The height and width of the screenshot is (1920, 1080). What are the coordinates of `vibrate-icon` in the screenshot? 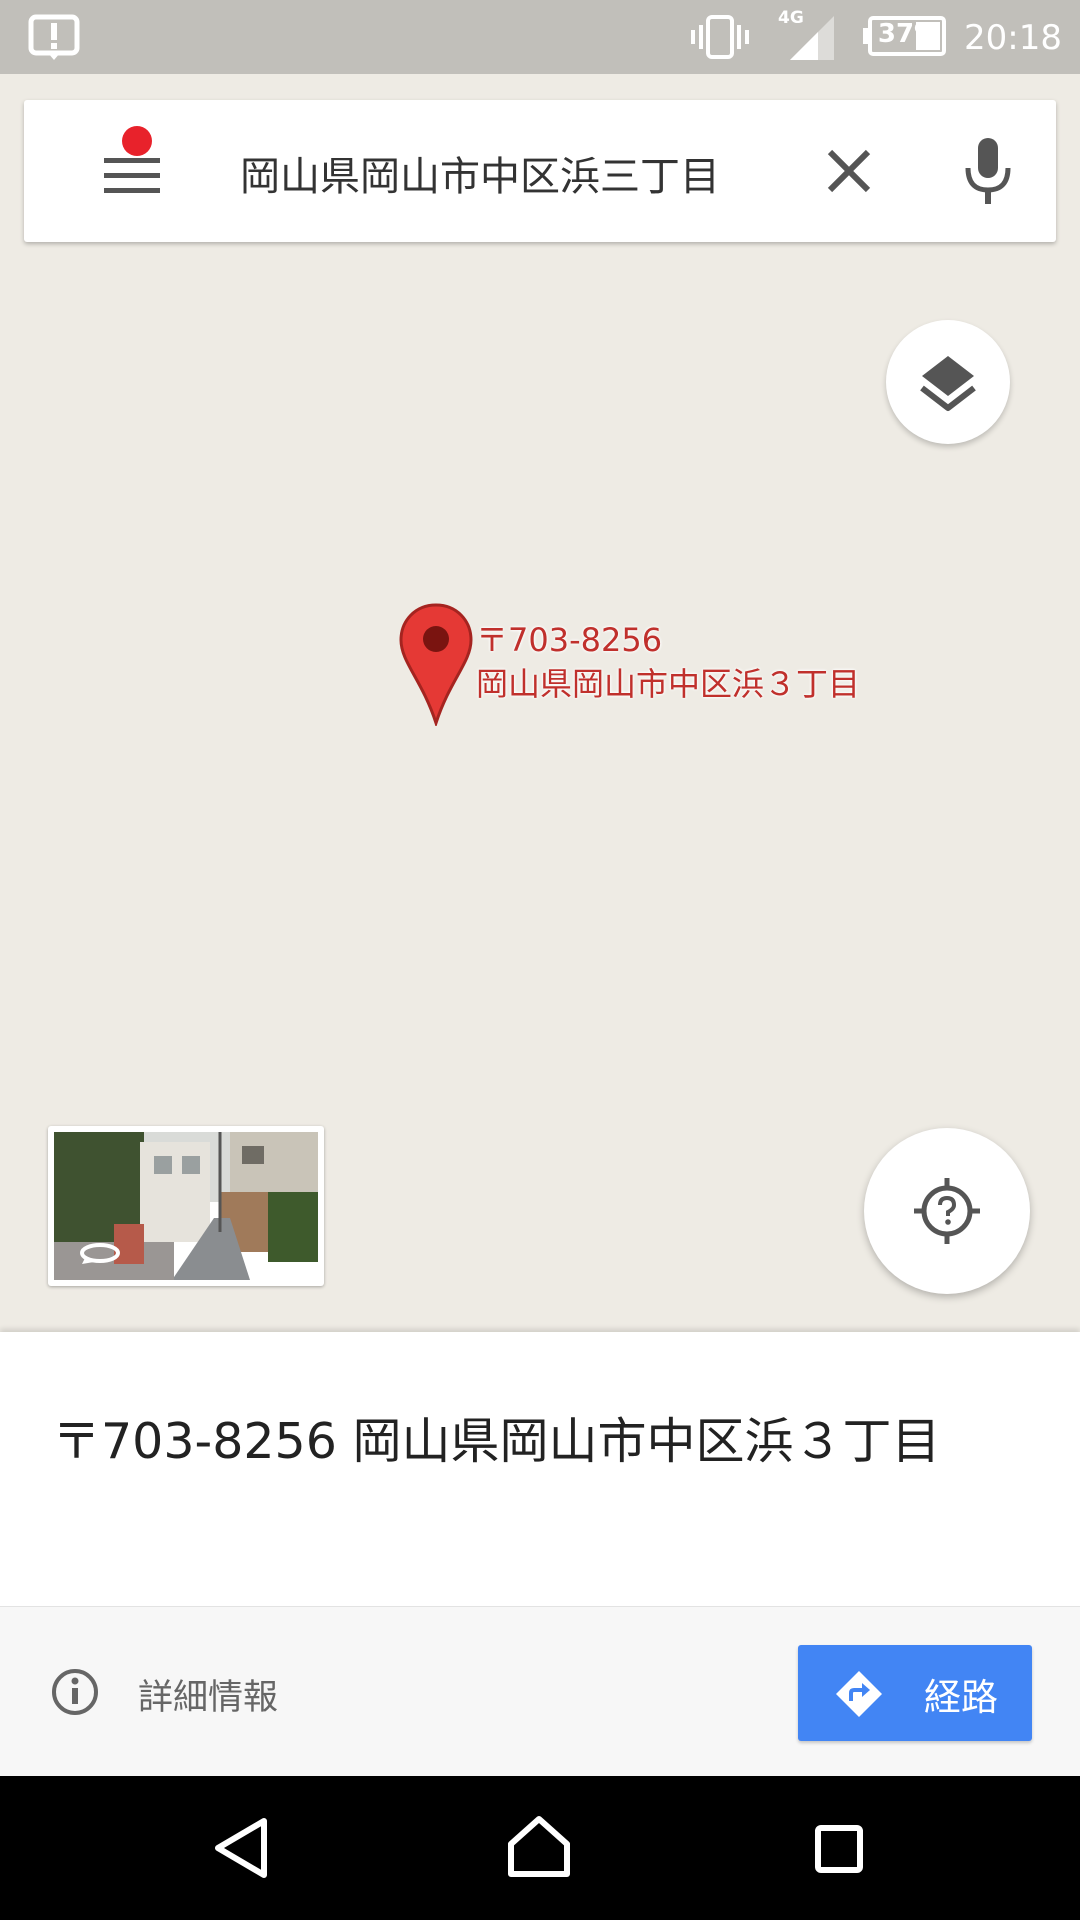 It's located at (720, 37).